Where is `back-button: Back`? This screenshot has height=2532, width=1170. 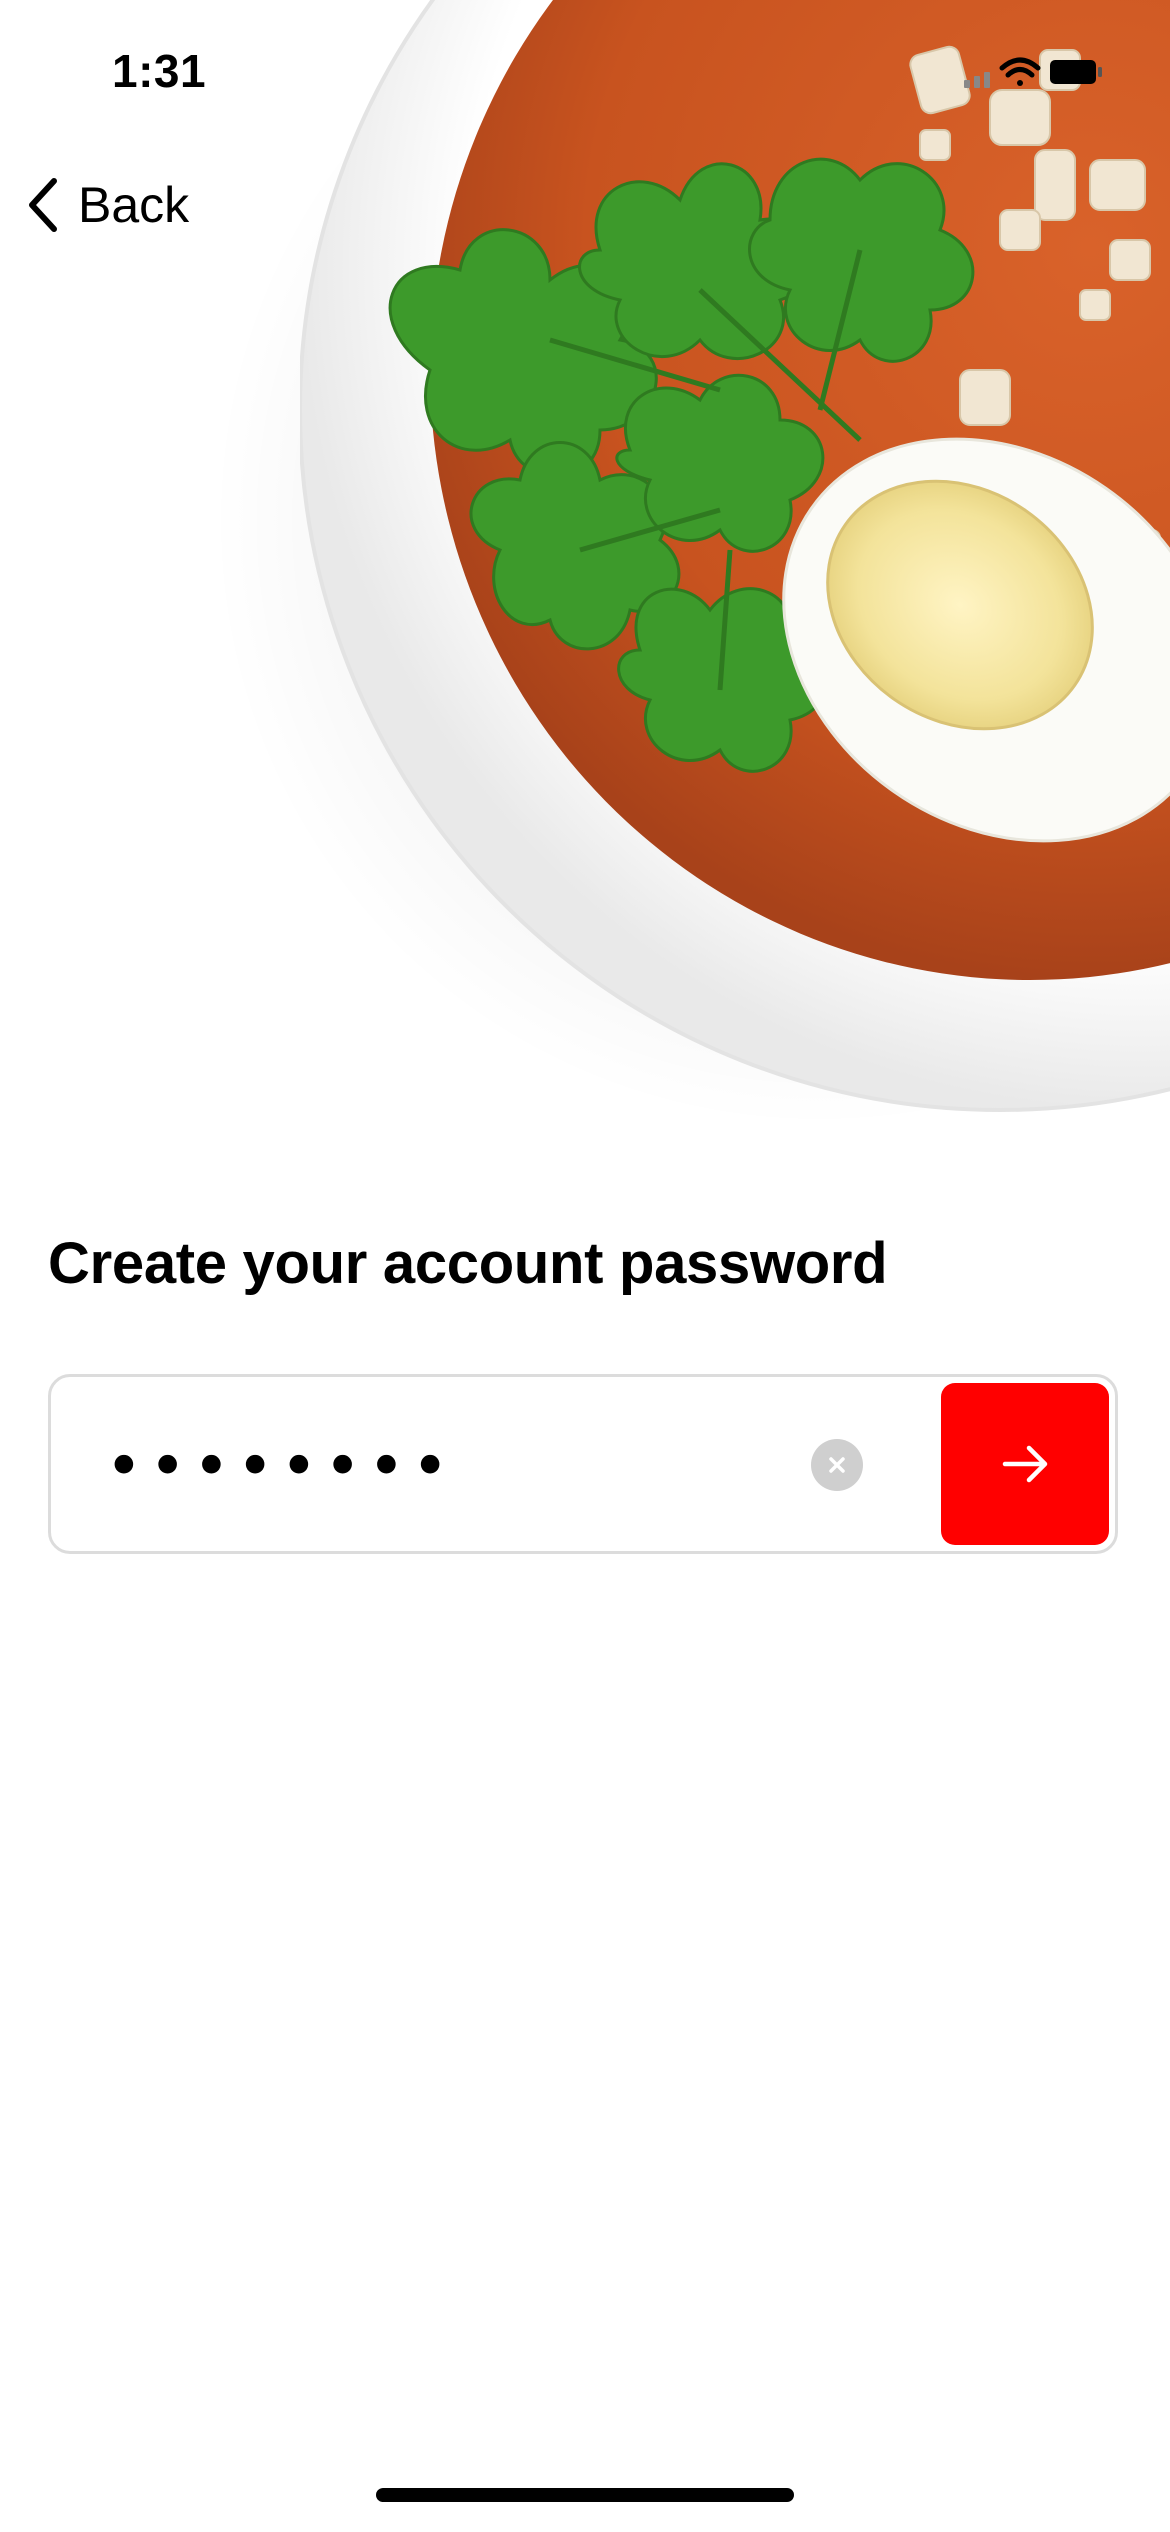
back-button: Back is located at coordinates (106, 205).